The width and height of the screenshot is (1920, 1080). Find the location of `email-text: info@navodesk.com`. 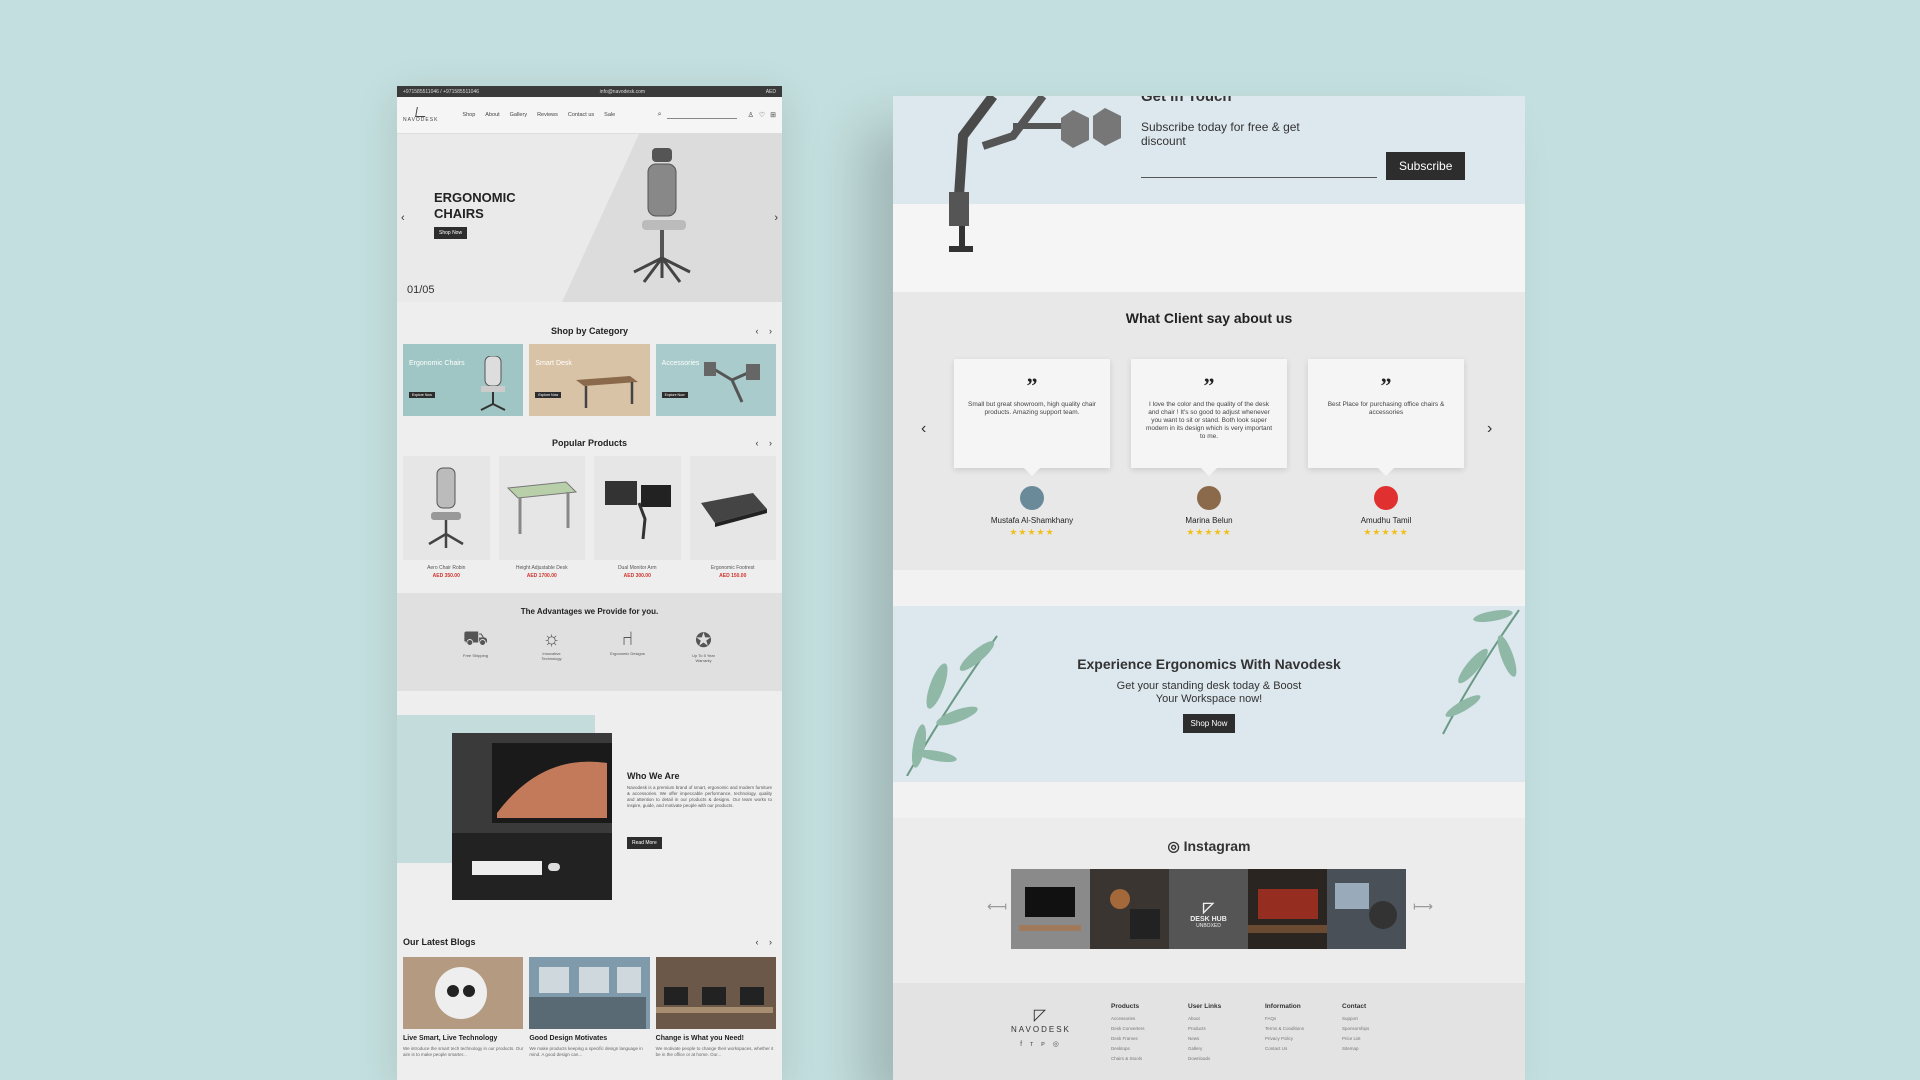

email-text: info@navodesk.com is located at coordinates (622, 92).